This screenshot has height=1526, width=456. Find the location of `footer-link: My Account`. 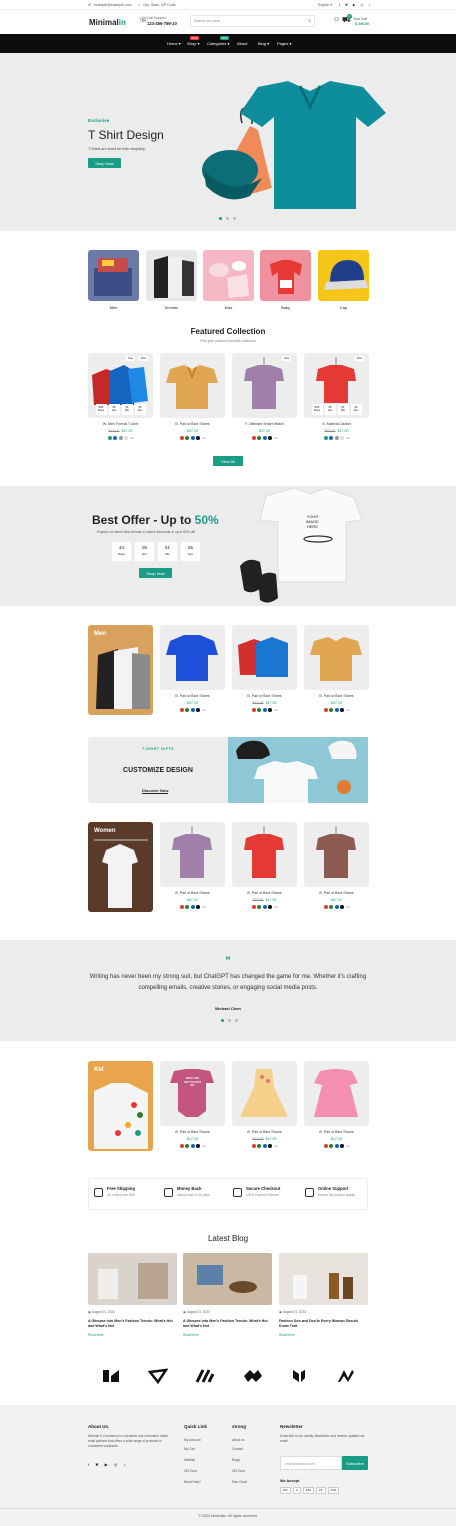

footer-link: My Account is located at coordinates (192, 1440).